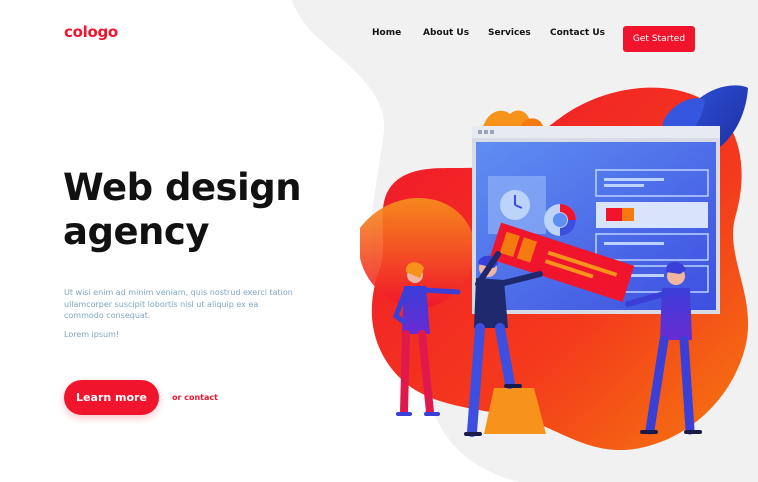 The image size is (758, 482). What do you see at coordinates (577, 33) in the screenshot?
I see `nav-item-contact-us: Contact Us` at bounding box center [577, 33].